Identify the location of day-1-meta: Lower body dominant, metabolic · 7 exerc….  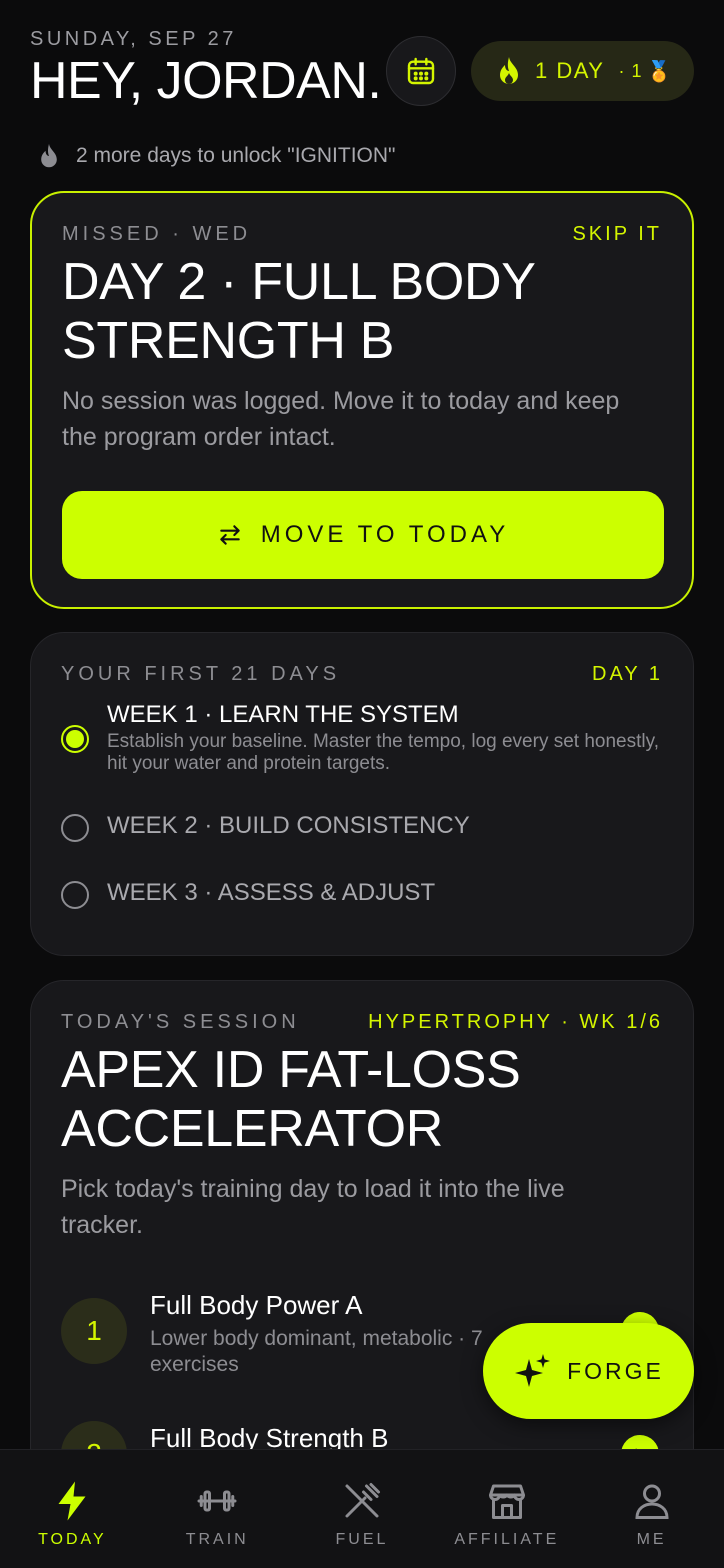
(316, 1351).